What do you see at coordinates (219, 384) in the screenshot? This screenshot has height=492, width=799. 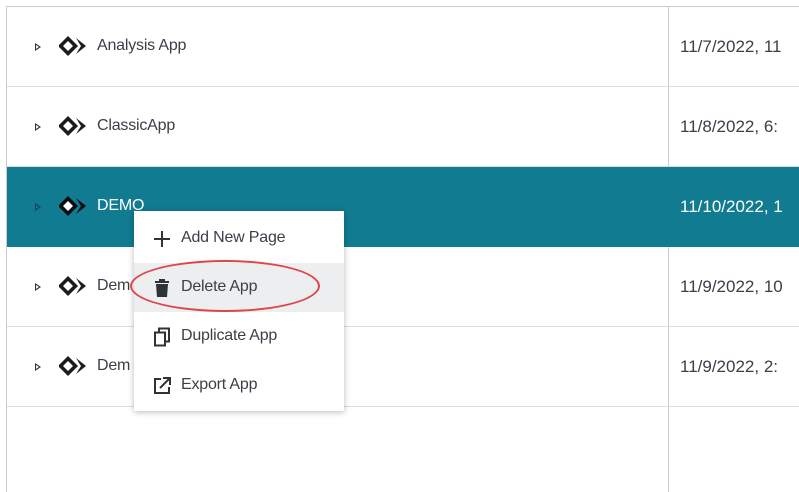 I see `menu-item-label: Export App` at bounding box center [219, 384].